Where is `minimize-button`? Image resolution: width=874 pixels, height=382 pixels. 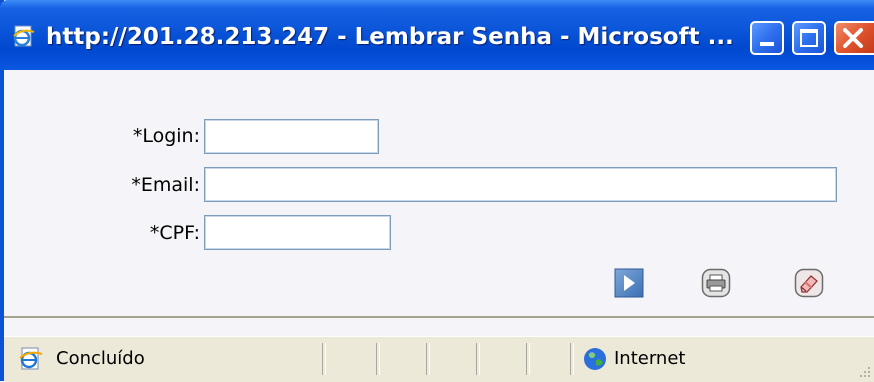
minimize-button is located at coordinates (767, 38).